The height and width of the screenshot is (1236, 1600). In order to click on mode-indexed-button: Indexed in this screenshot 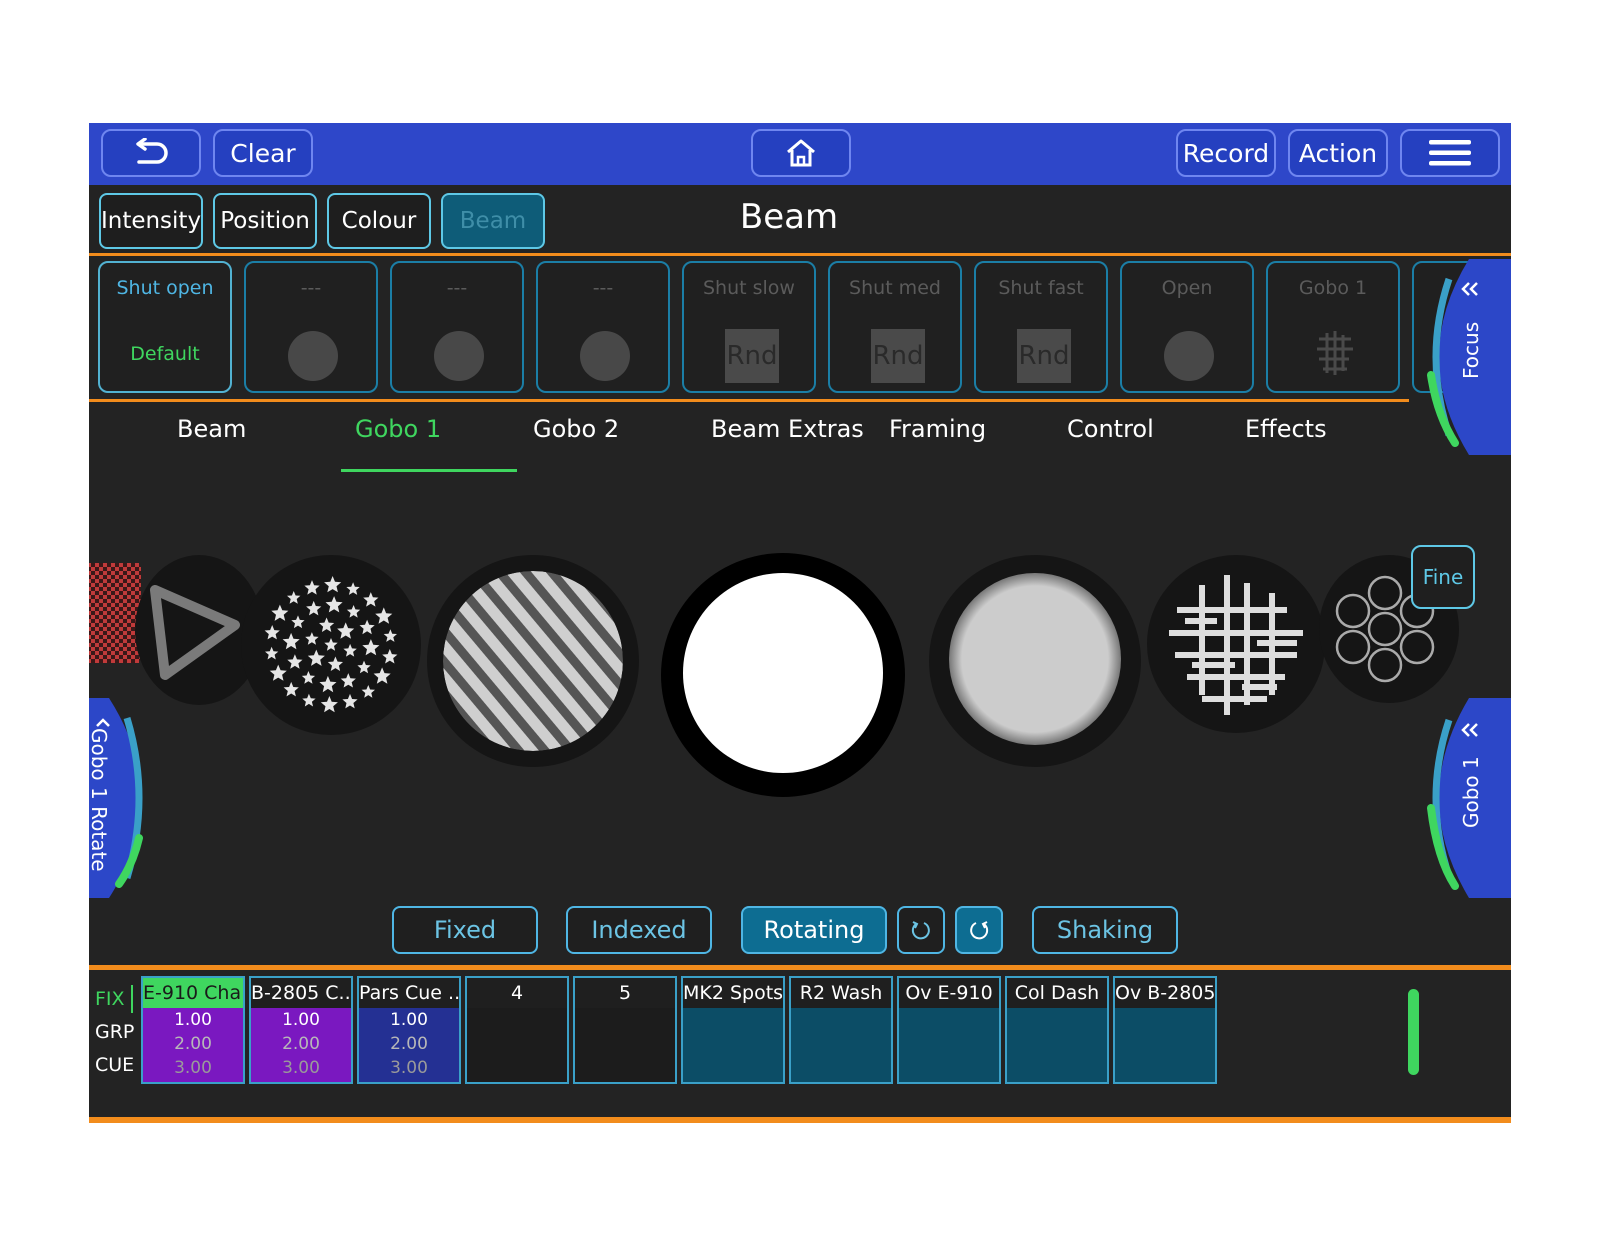, I will do `click(639, 930)`.